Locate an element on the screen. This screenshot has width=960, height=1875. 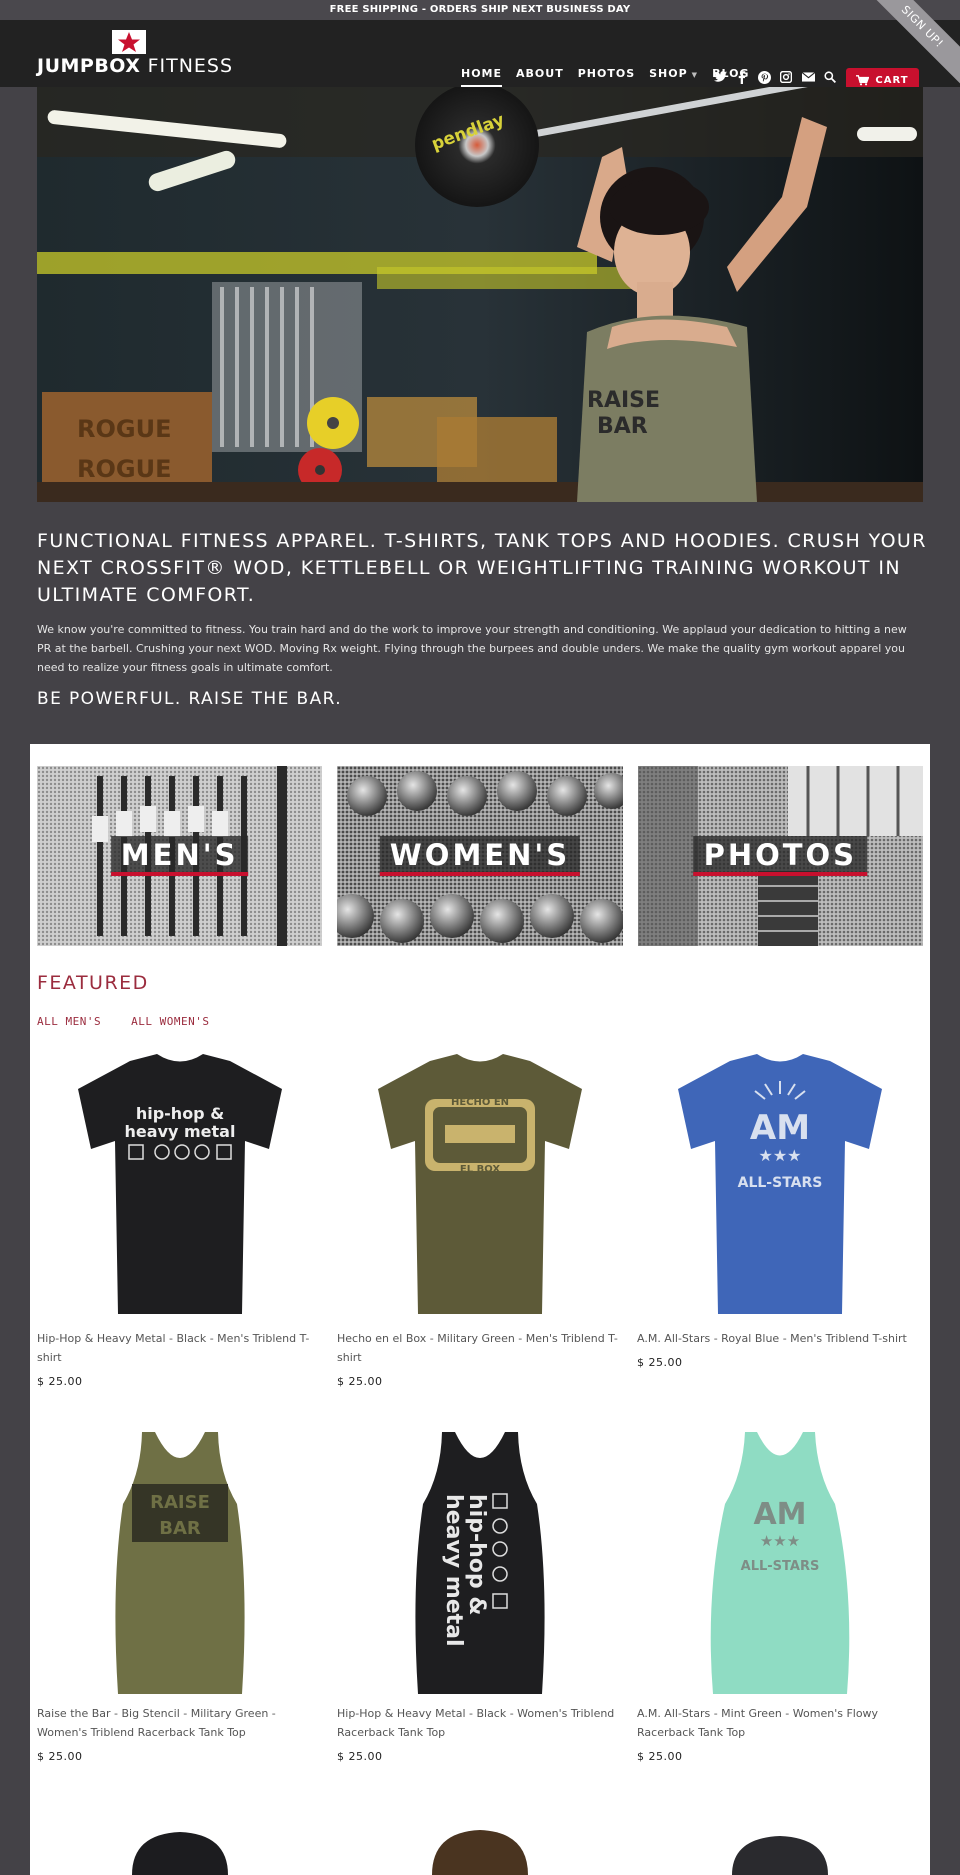
chevron-down-icon: ▼ is located at coordinates (695, 75).